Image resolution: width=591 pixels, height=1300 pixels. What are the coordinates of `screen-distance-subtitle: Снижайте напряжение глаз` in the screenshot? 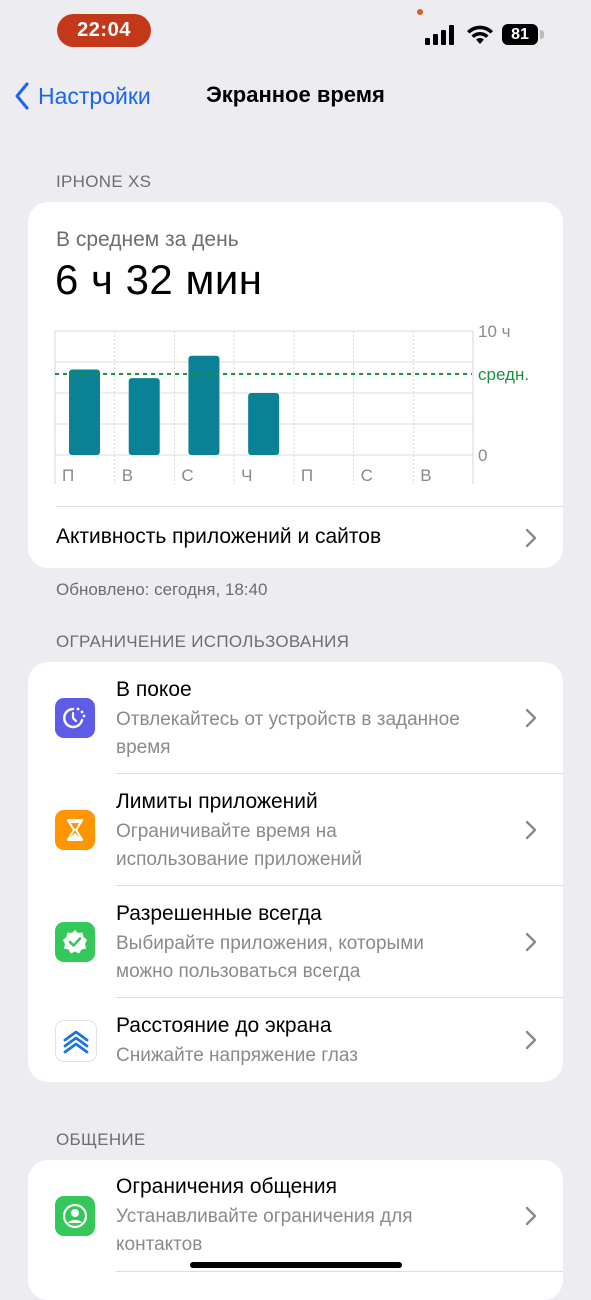 It's located at (237, 1055).